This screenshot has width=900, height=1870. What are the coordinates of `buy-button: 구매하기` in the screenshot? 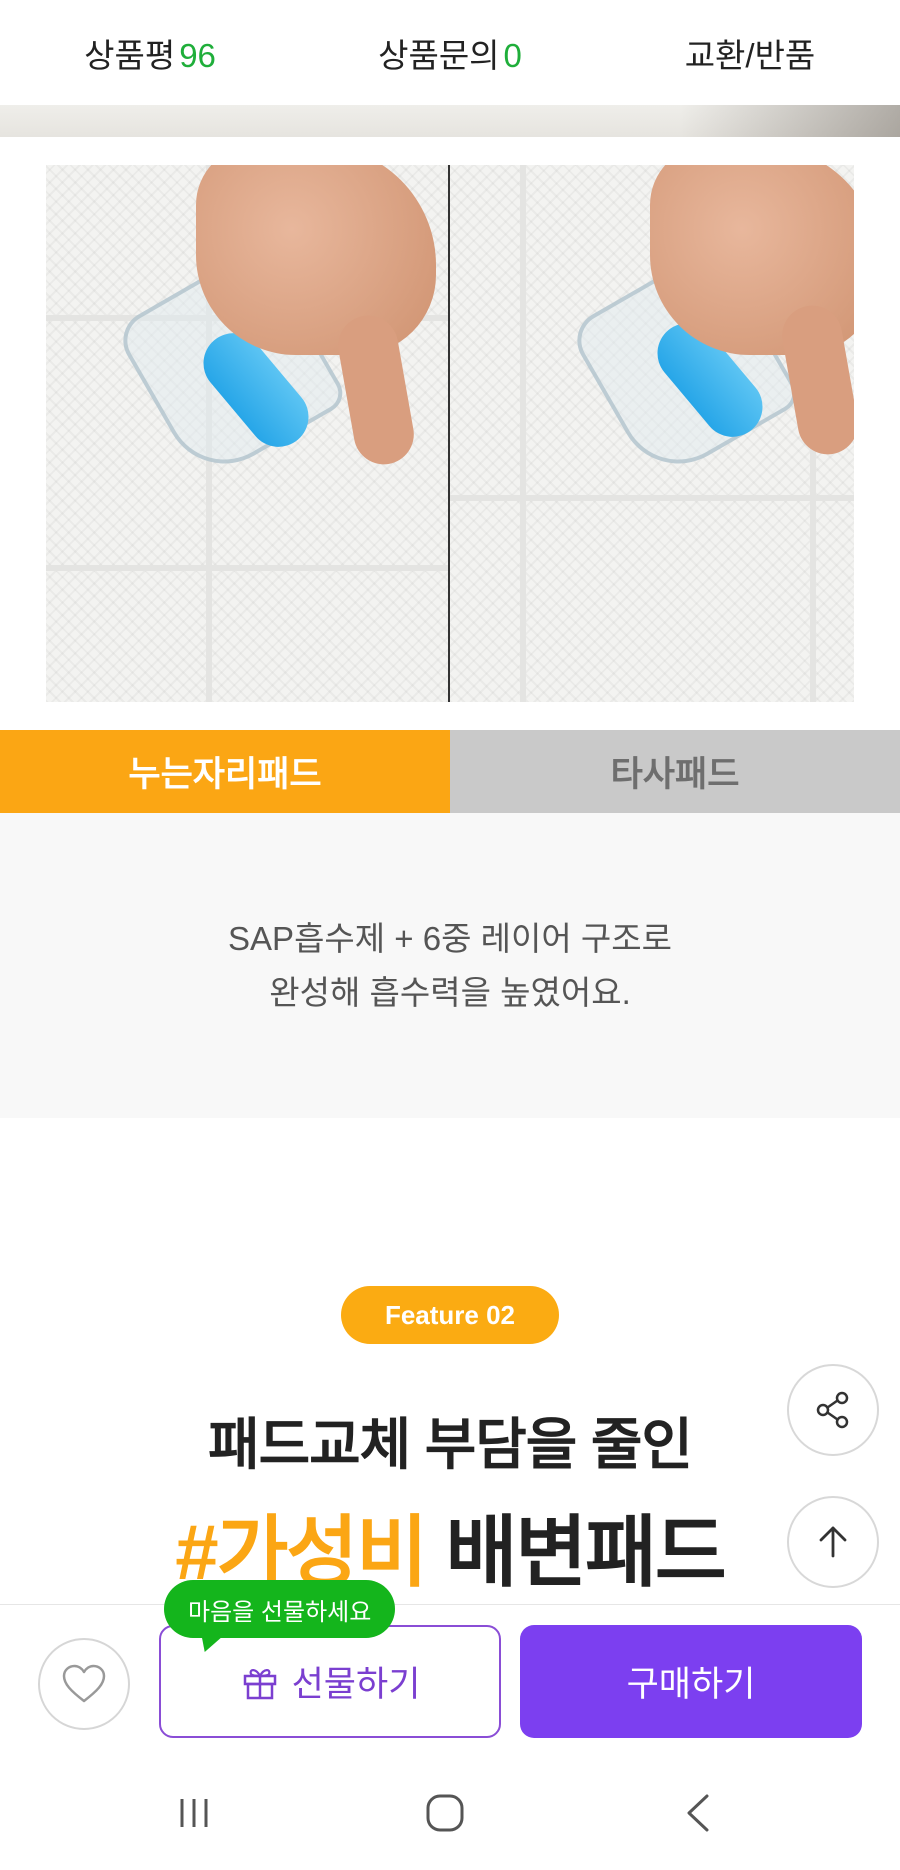 It's located at (691, 1681).